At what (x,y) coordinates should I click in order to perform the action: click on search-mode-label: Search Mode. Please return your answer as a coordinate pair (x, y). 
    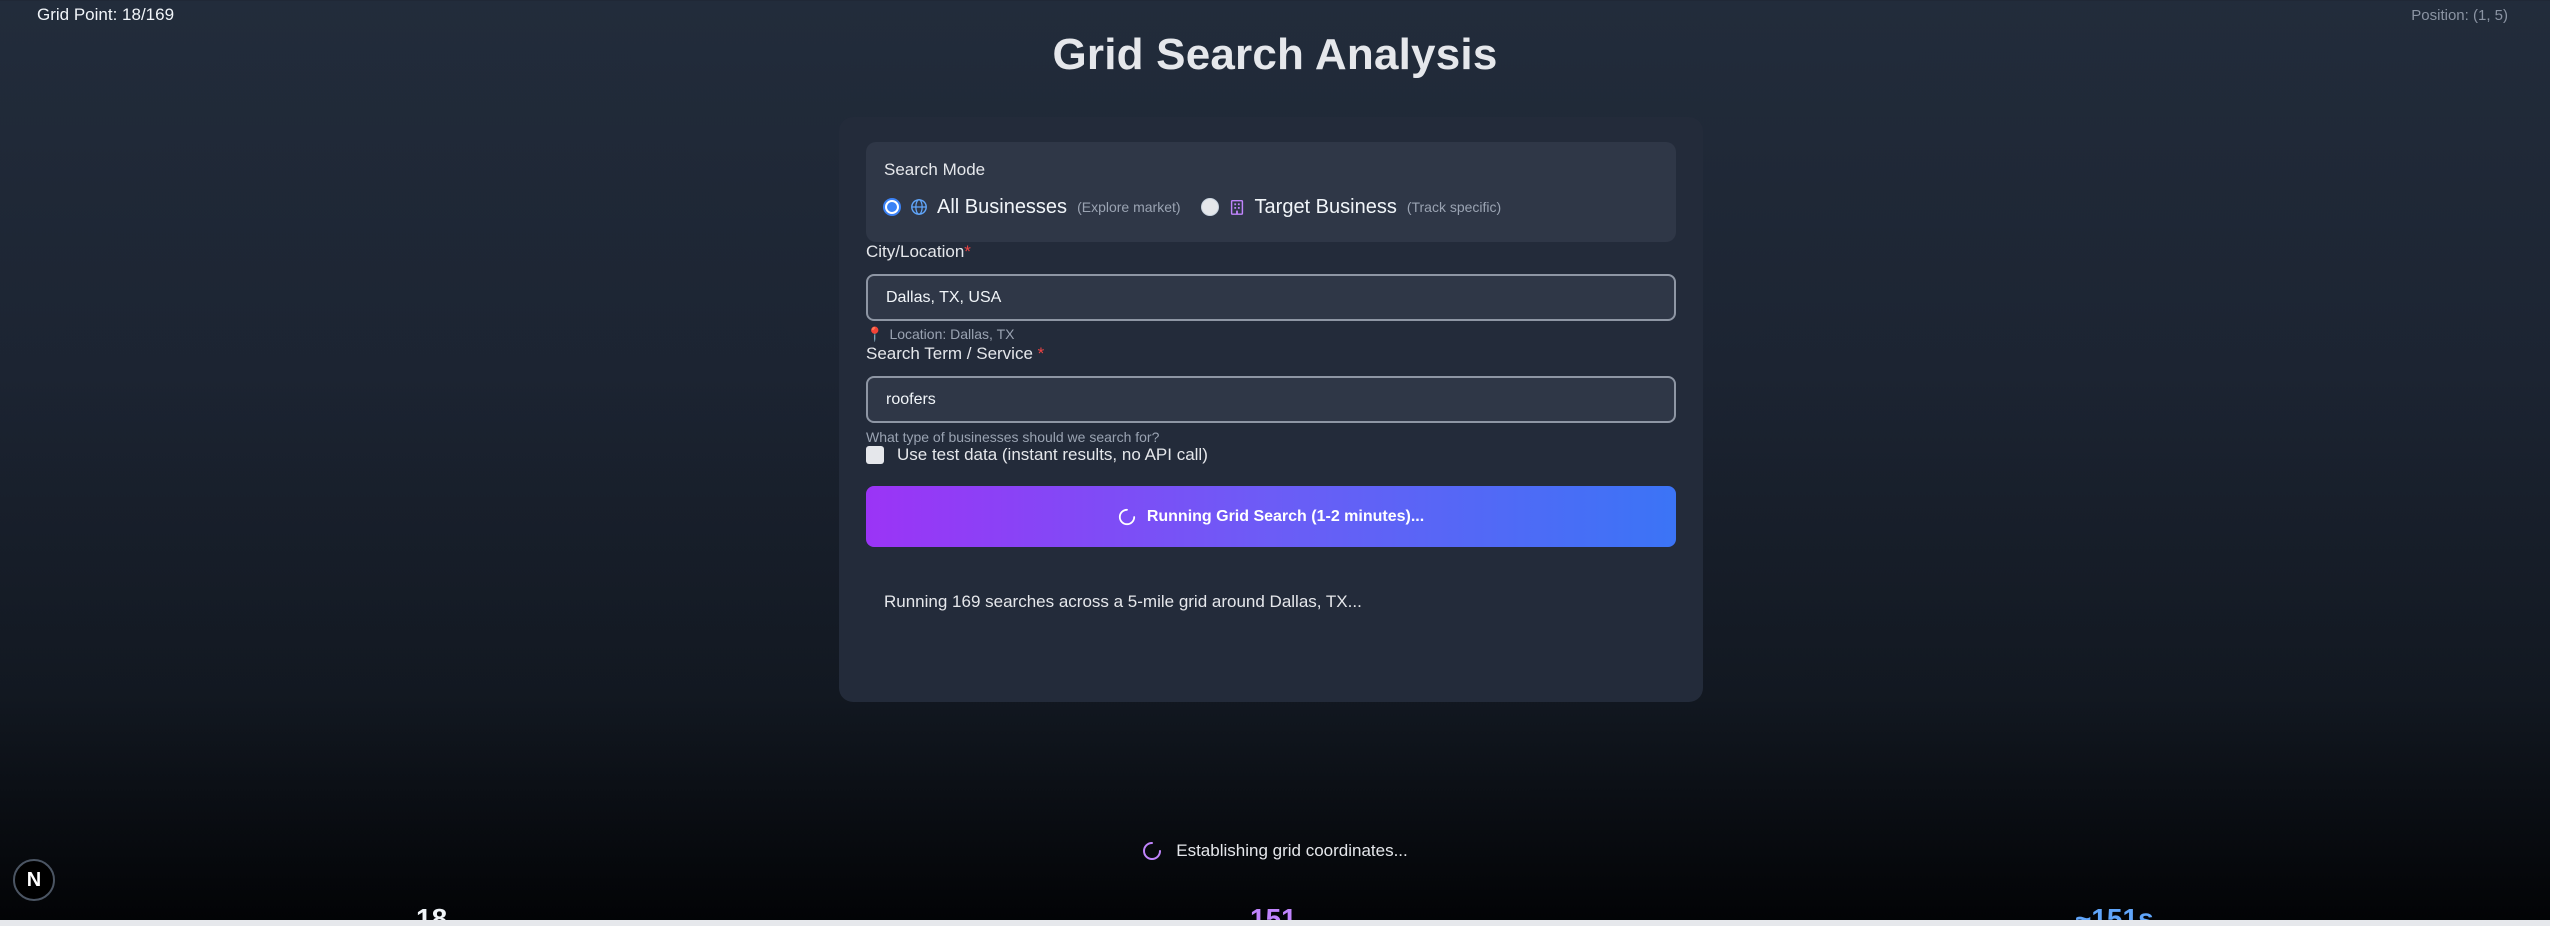
    Looking at the image, I should click on (935, 169).